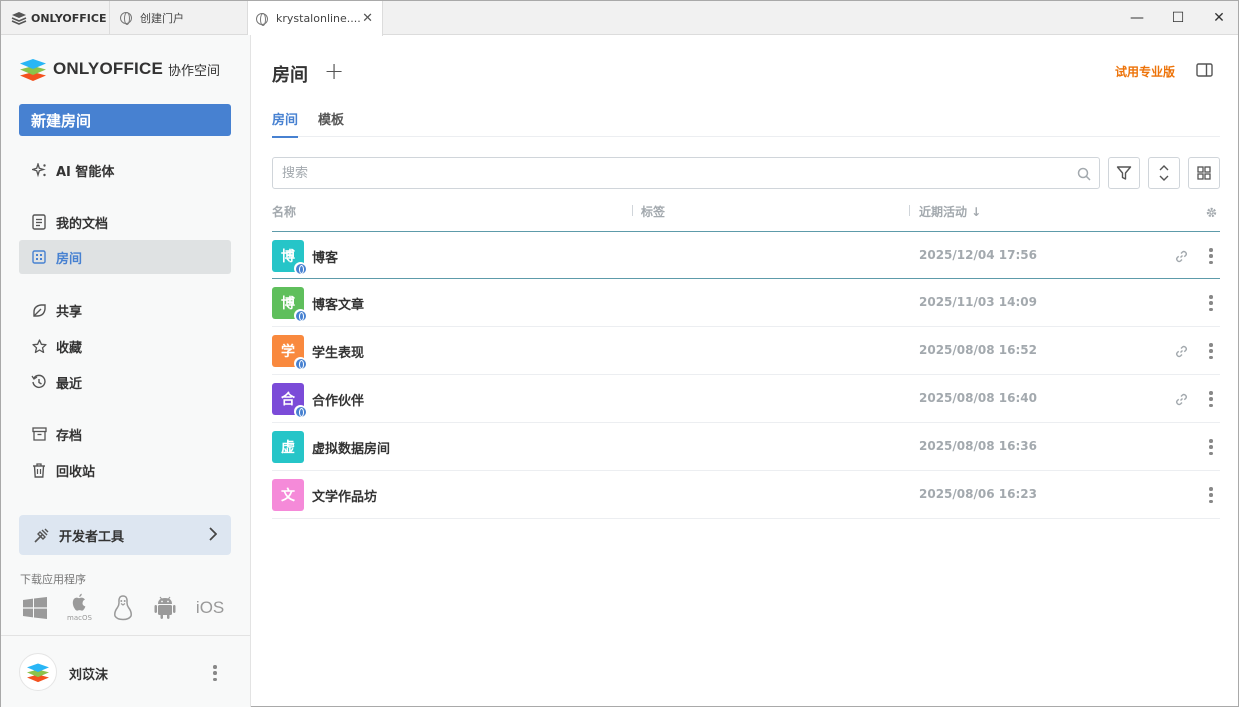  What do you see at coordinates (746, 303) in the screenshot?
I see `table-row: 博 博客文章 2025/11/03 14:09` at bounding box center [746, 303].